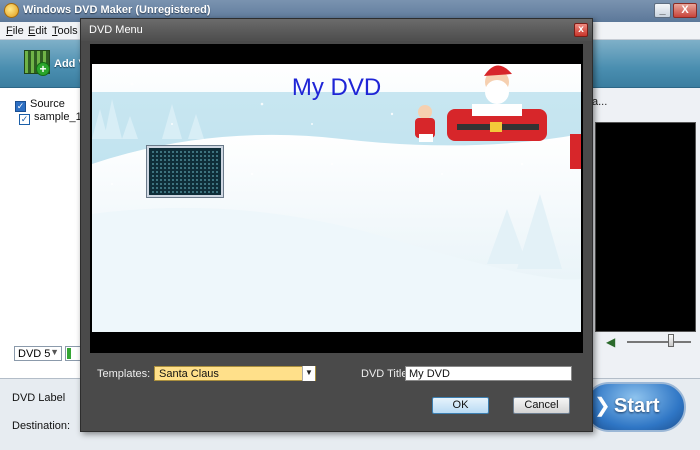 Image resolution: width=700 pixels, height=450 pixels. What do you see at coordinates (40, 105) in the screenshot?
I see `tree-item-source: ✓ Source` at bounding box center [40, 105].